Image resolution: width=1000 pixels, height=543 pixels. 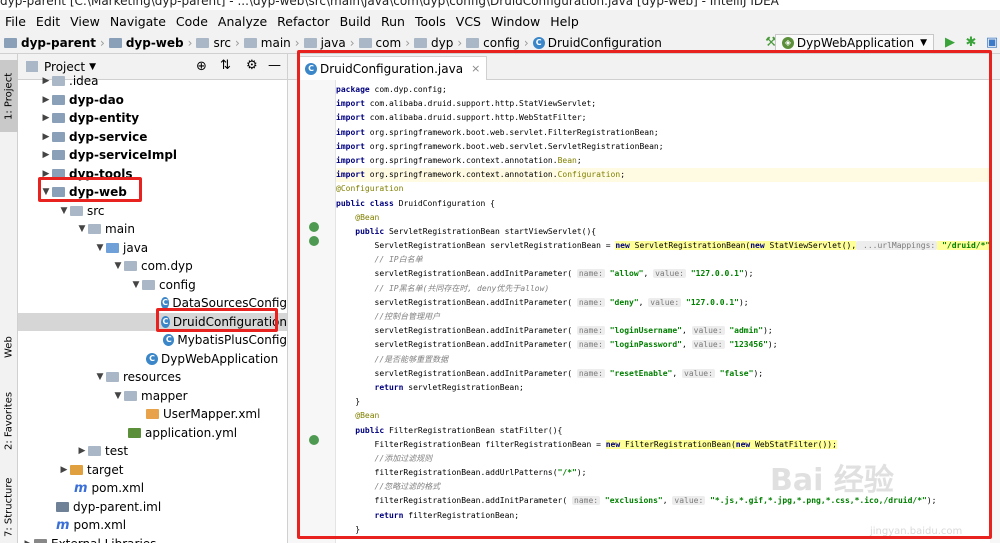 I want to click on tab-druid-configuration: C DruidConfiguration.java ×, so click(x=393, y=68).